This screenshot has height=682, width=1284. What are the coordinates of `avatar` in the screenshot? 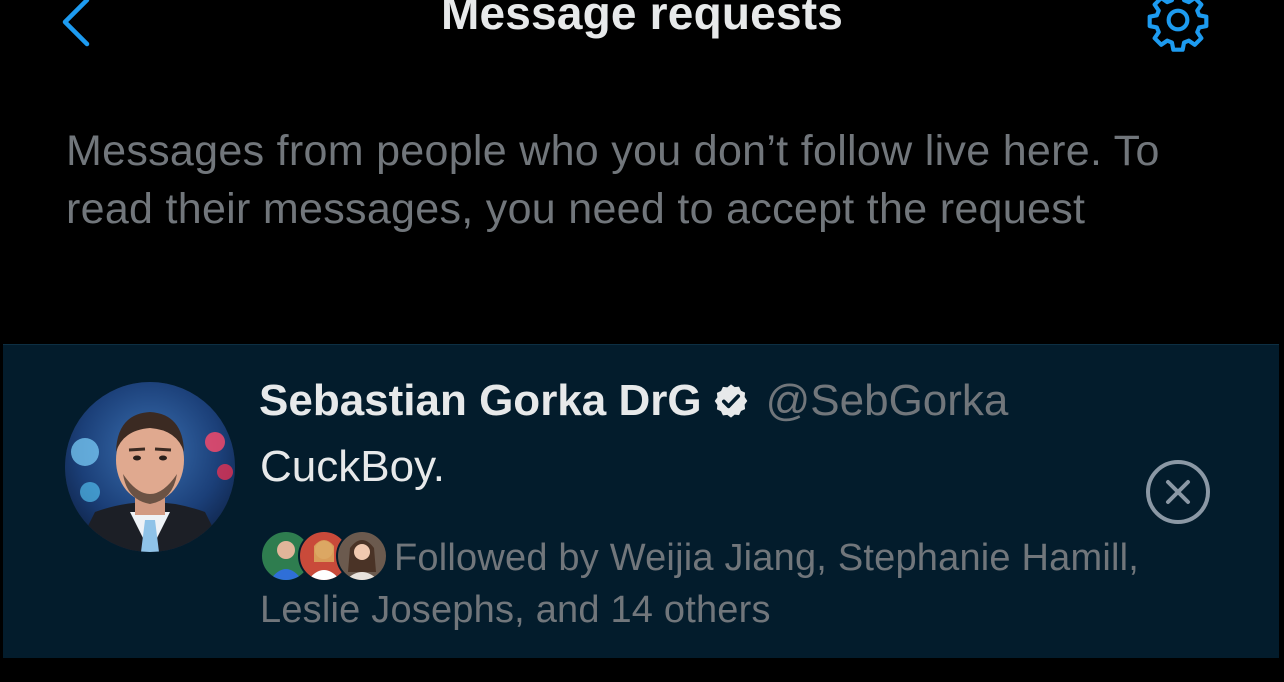 It's located at (150, 467).